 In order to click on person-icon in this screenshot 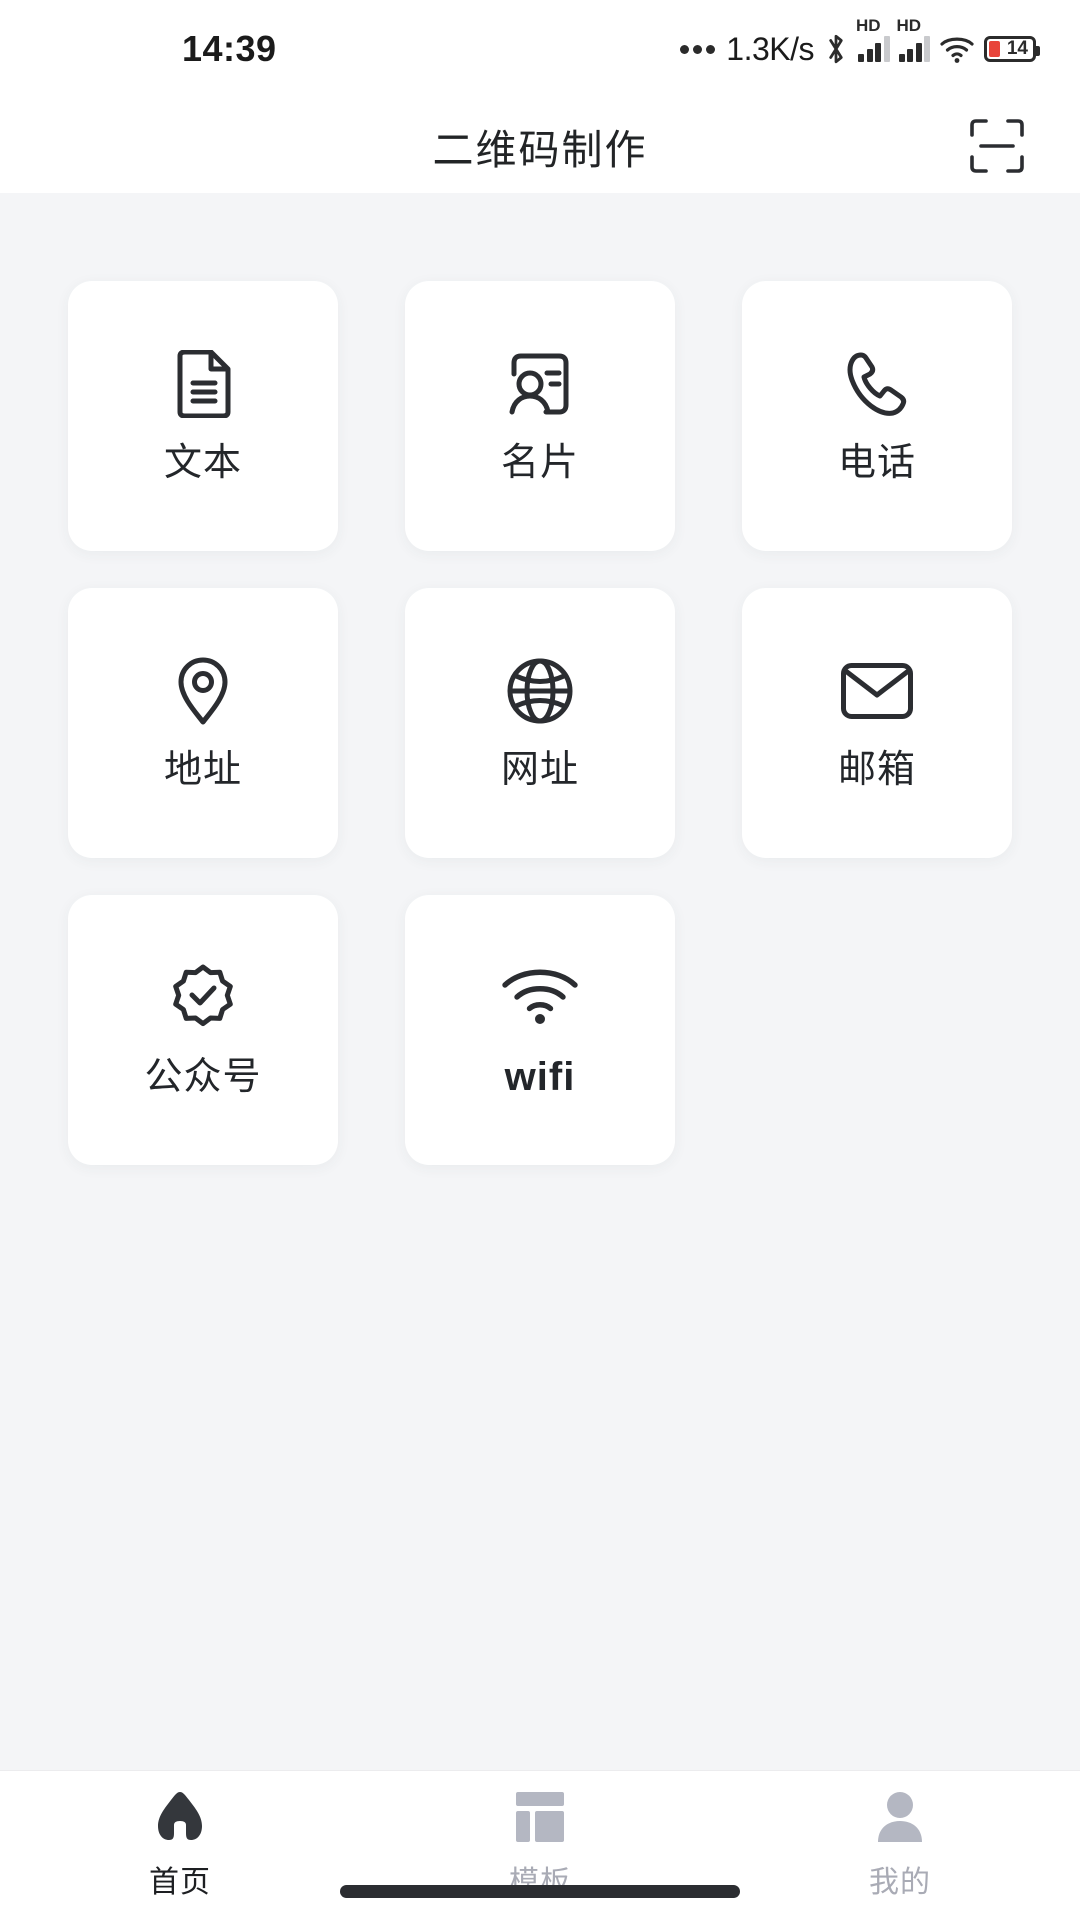, I will do `click(900, 1817)`.